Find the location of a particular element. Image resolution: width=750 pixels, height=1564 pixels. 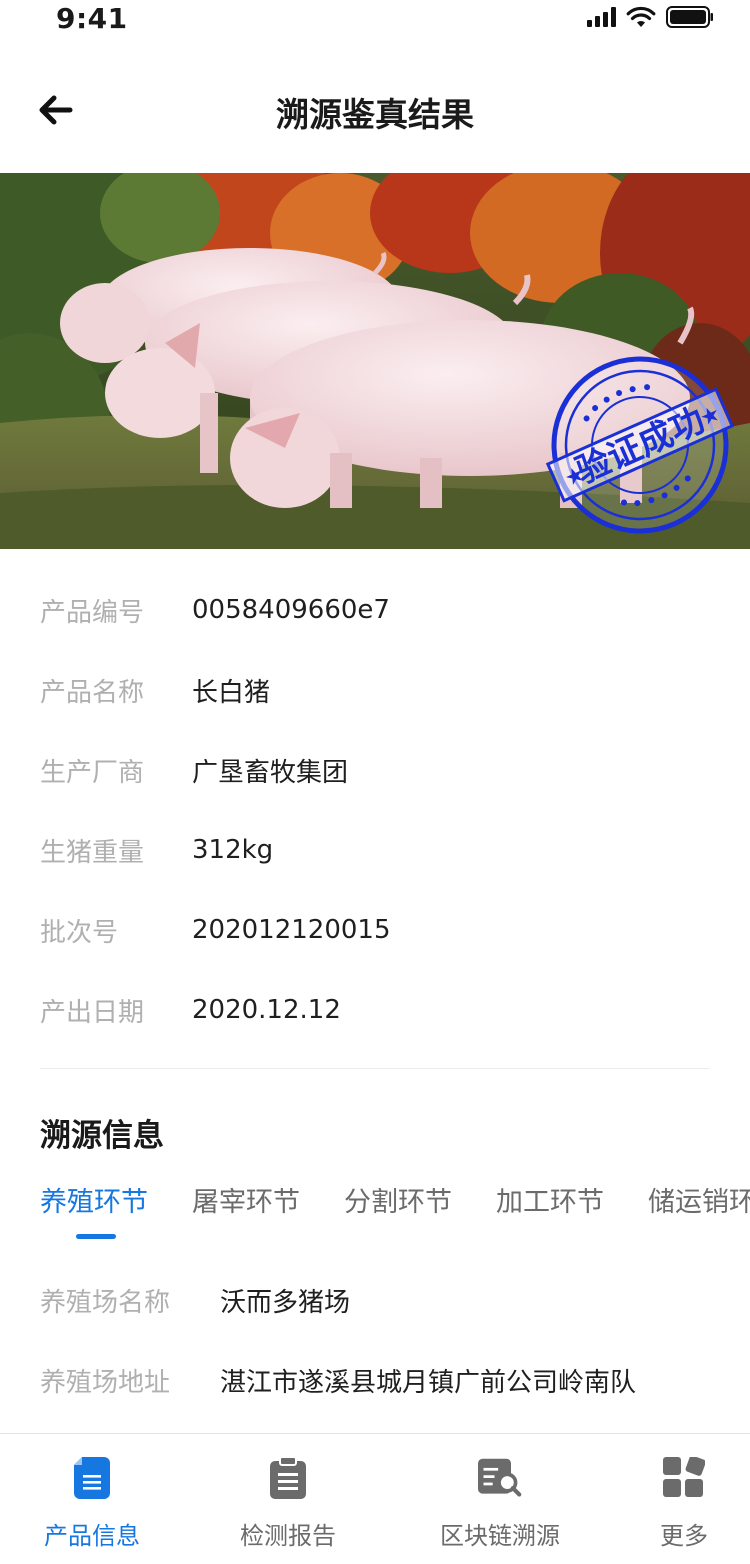

tabbar-item-test-report: 检测报告 is located at coordinates (288, 1499).